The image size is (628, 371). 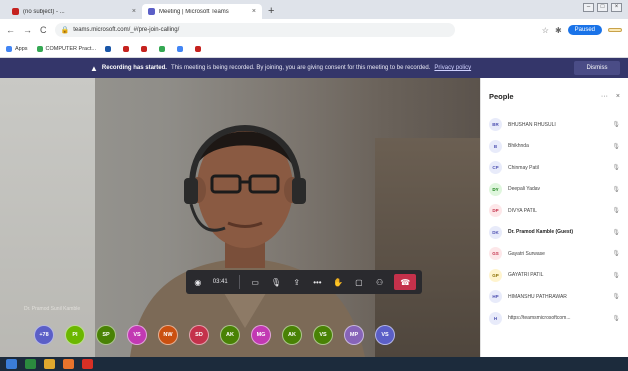 What do you see at coordinates (405, 282) in the screenshot?
I see `hang-up-button: ☎` at bounding box center [405, 282].